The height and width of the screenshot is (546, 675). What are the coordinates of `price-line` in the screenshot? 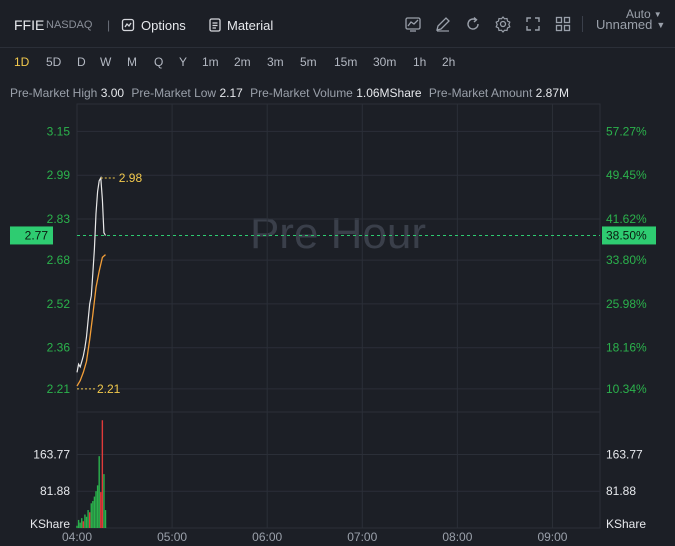 It's located at (91, 274).